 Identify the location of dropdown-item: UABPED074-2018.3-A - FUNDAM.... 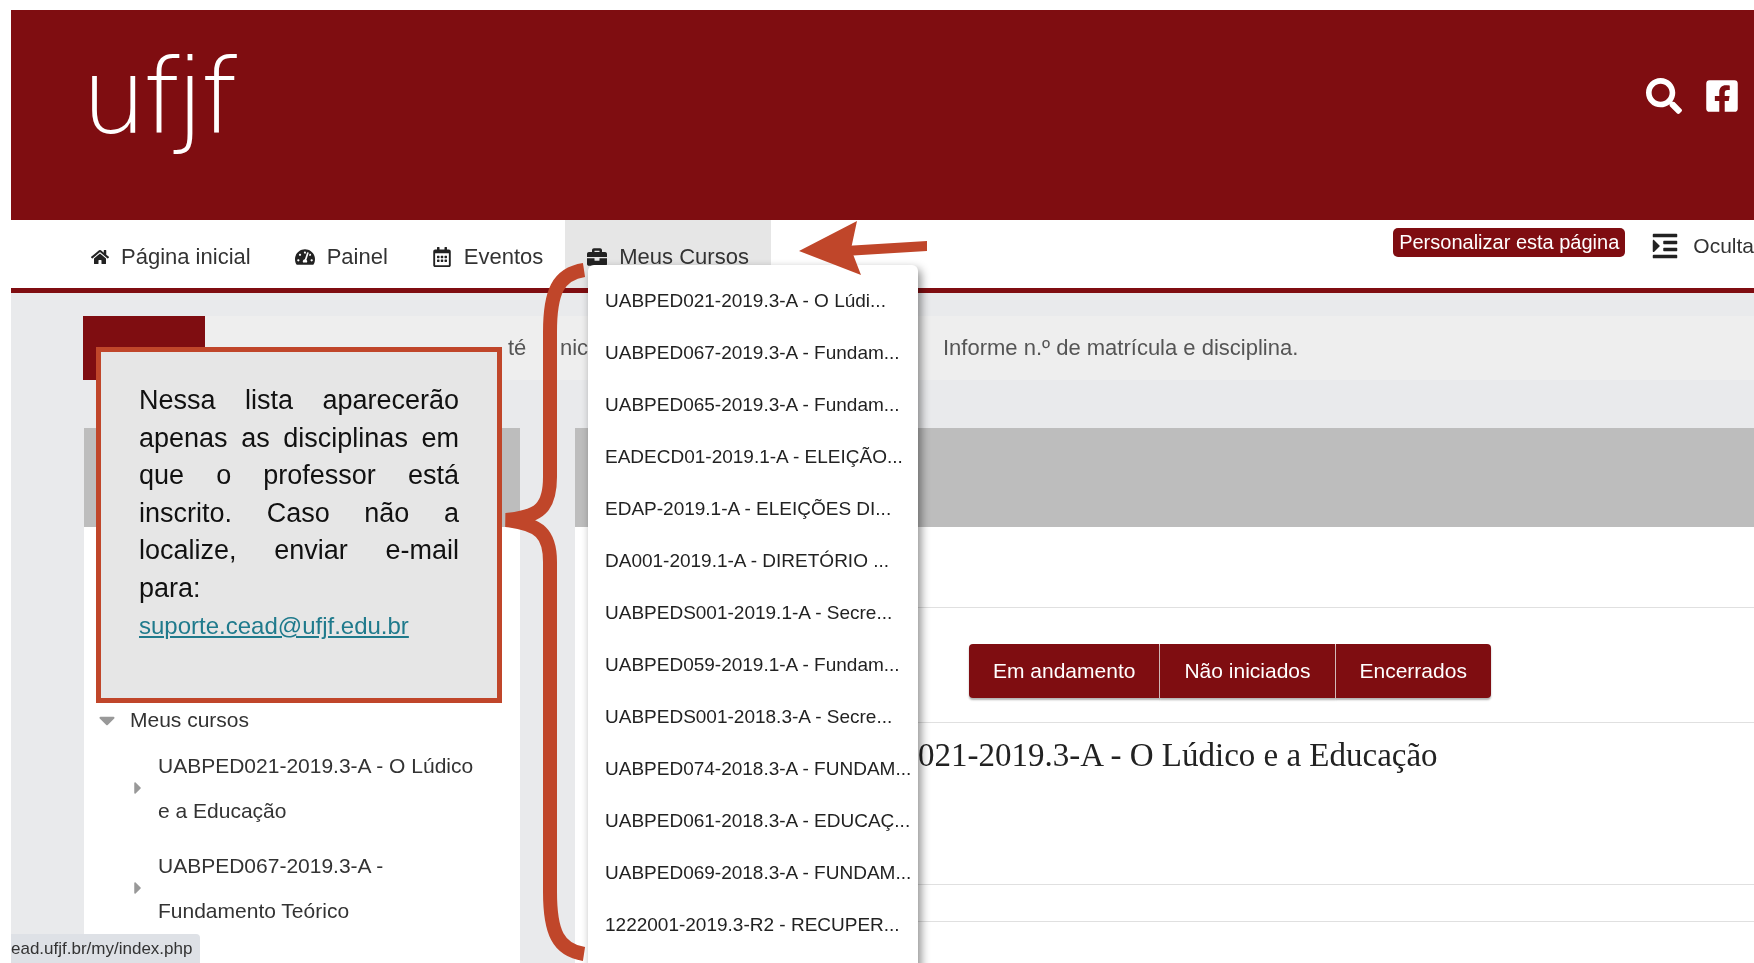
(753, 769).